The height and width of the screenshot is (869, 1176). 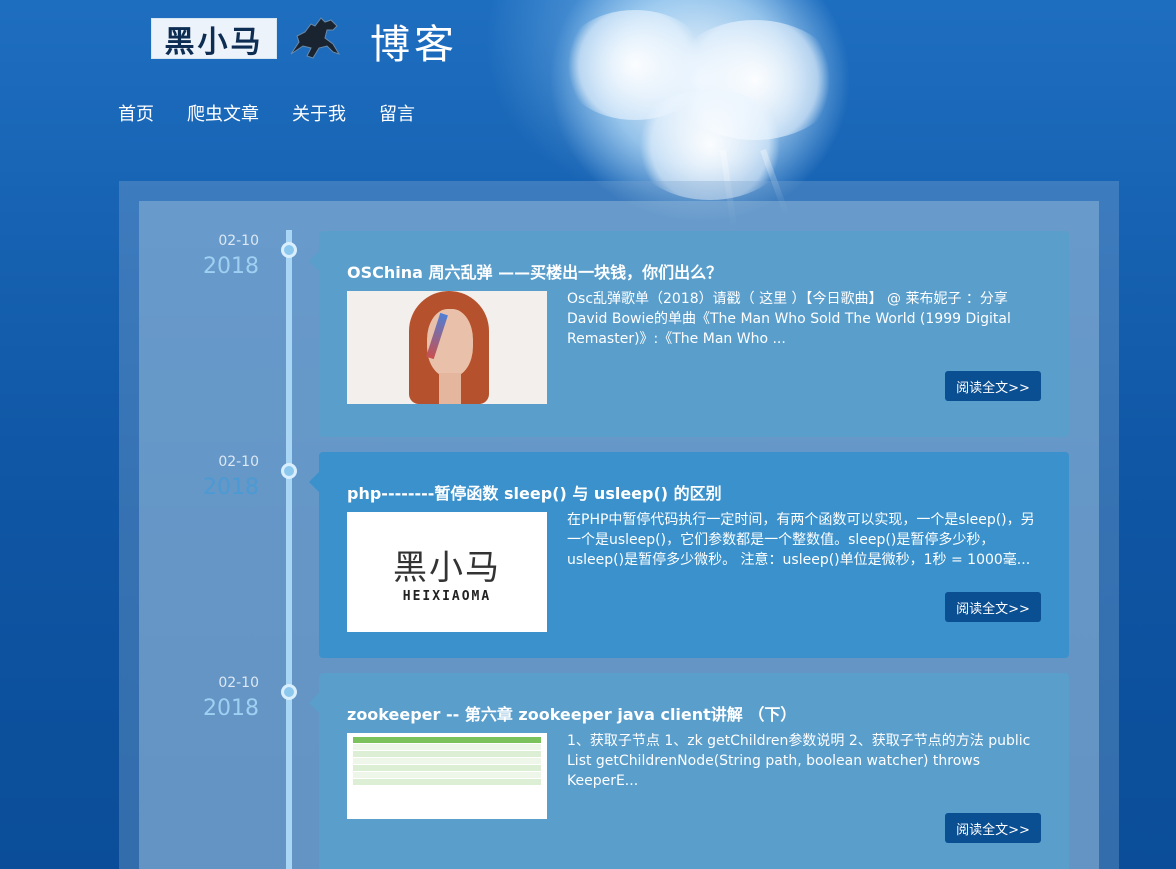 What do you see at coordinates (534, 492) in the screenshot?
I see `post-title: php--------暂停函数 sleep() 与 usleep() 的区别` at bounding box center [534, 492].